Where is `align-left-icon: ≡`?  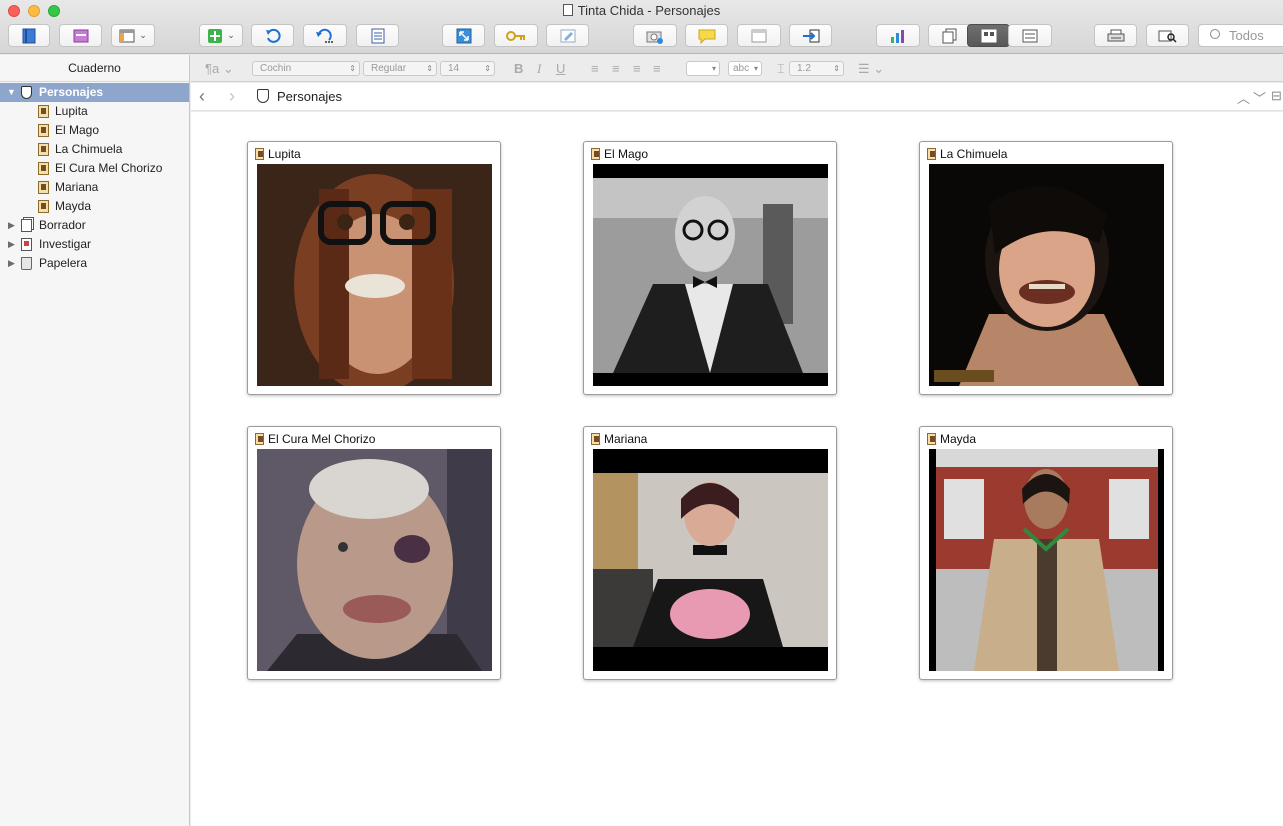
align-left-icon: ≡ is located at coordinates (595, 68).